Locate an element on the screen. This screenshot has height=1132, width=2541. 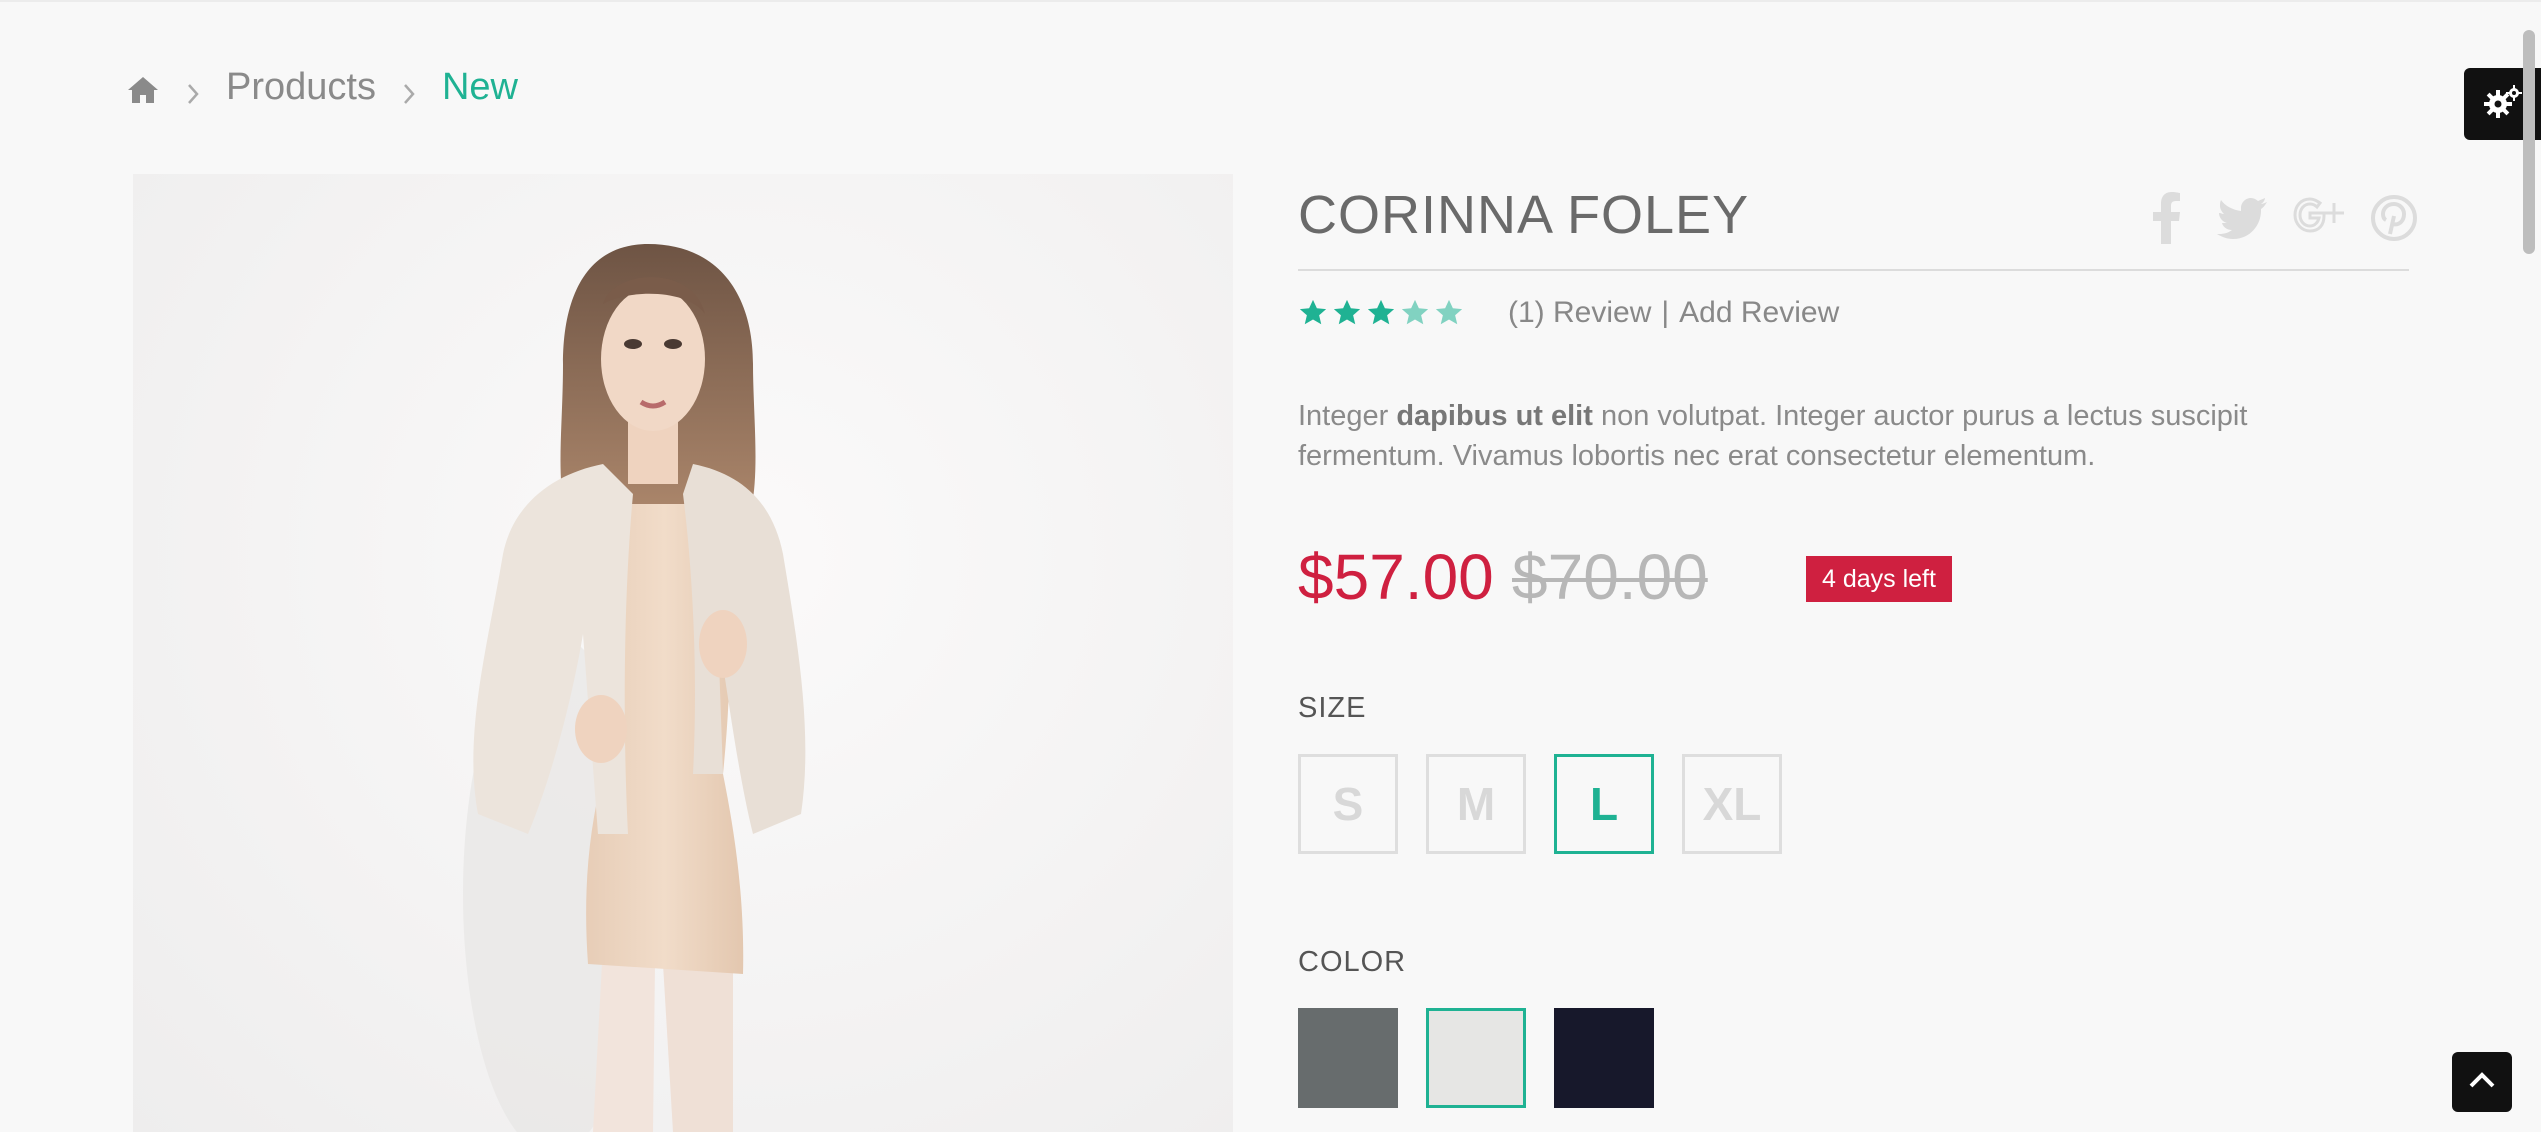
gears-icon is located at coordinates (2503, 104).